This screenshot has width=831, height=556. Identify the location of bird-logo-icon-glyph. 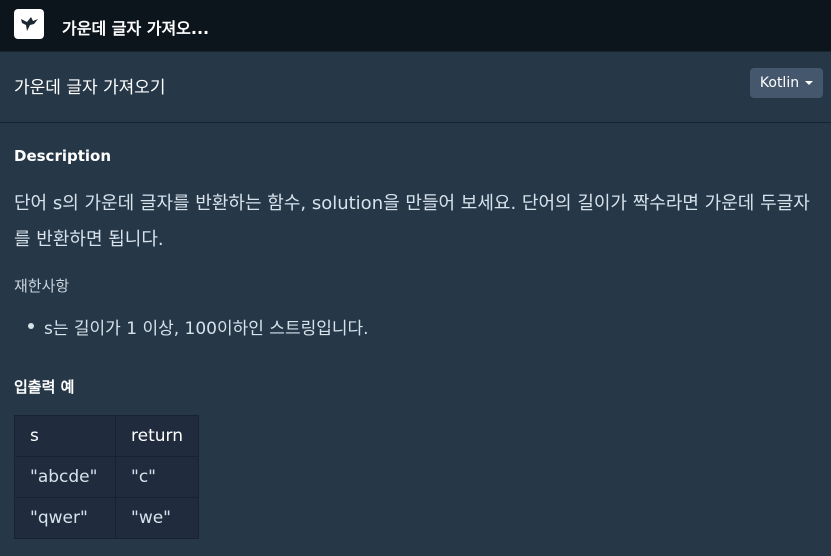
(29, 24).